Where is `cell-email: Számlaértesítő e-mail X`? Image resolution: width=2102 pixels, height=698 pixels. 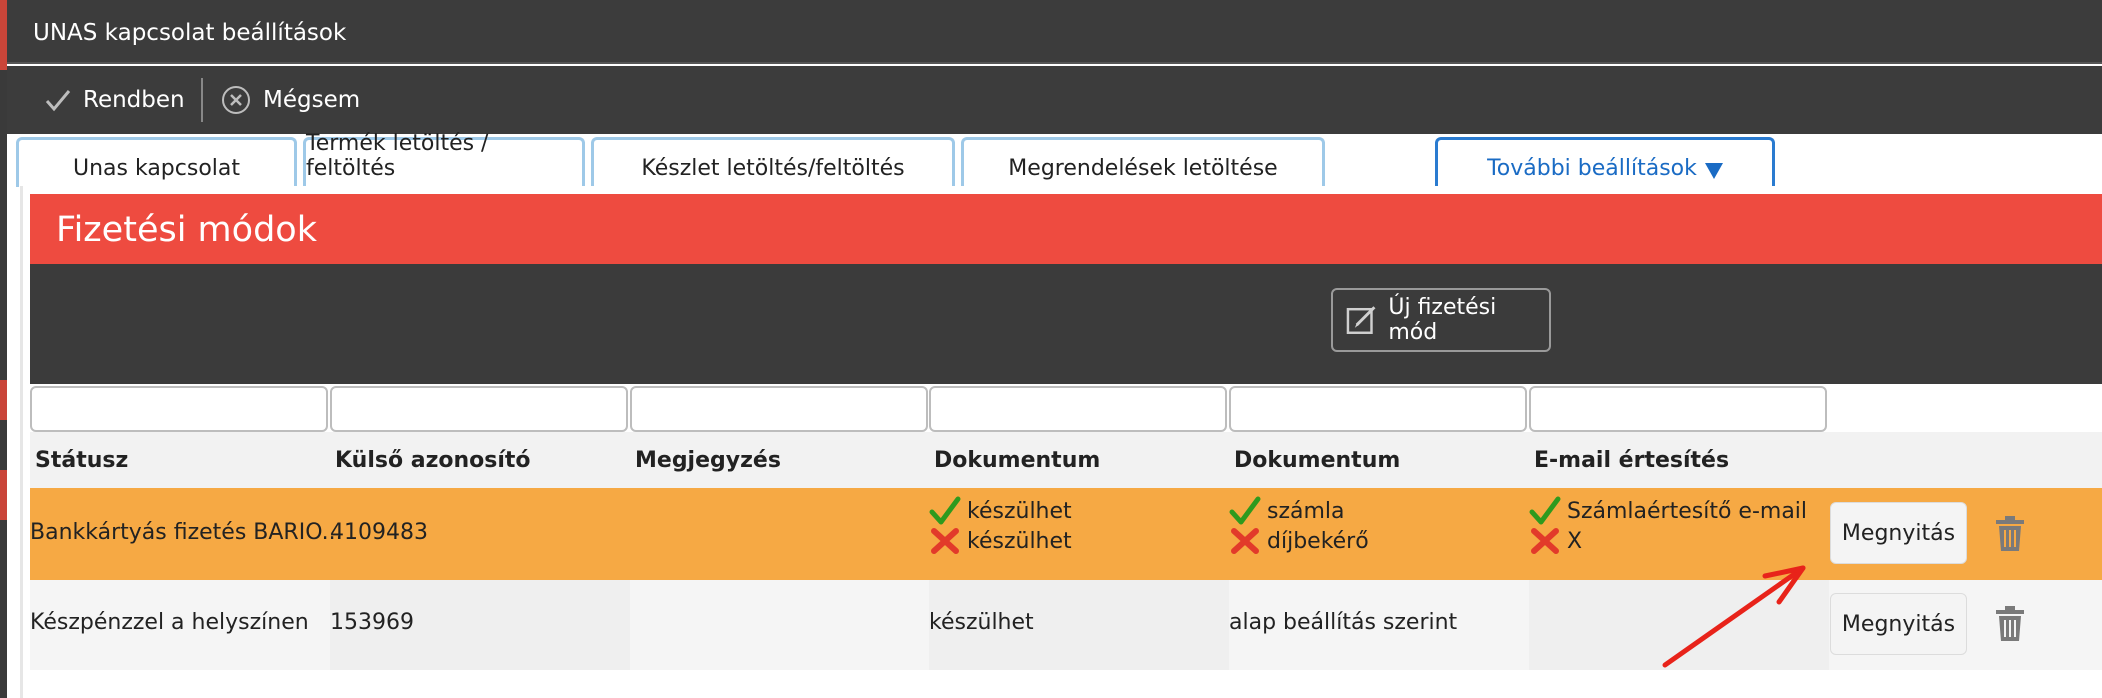 cell-email: Számlaértesítő e-mail X is located at coordinates (1668, 526).